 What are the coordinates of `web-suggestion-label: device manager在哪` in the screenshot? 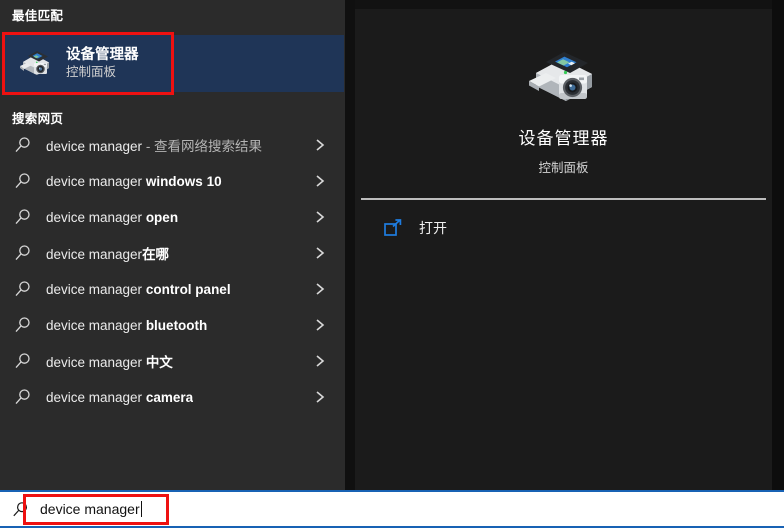 It's located at (108, 254).